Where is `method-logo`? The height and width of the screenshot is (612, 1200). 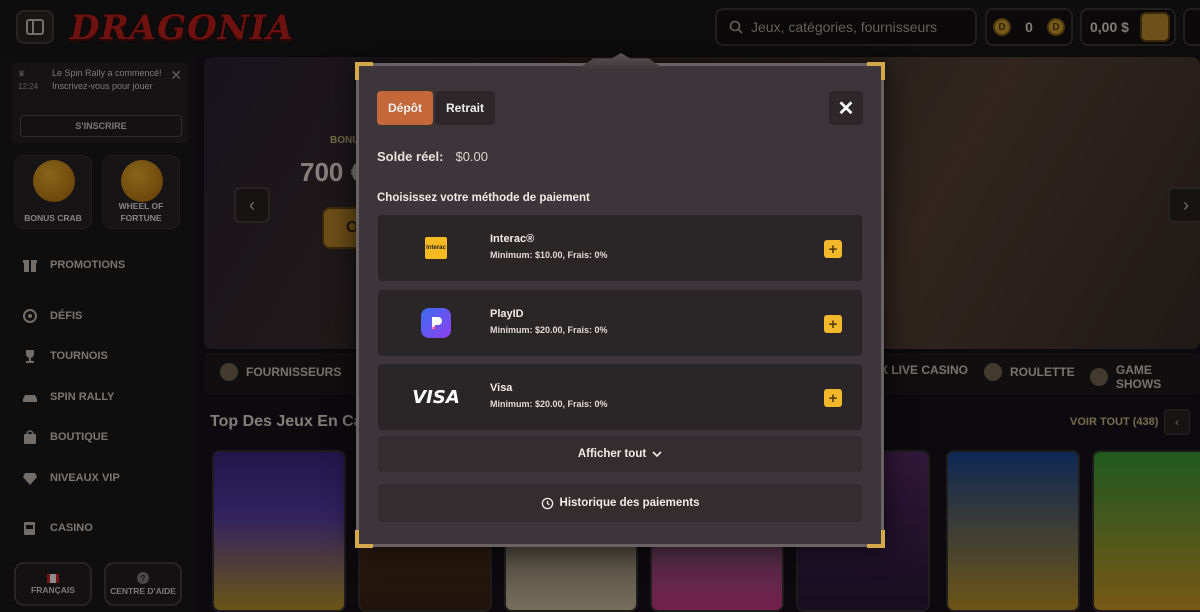
method-logo is located at coordinates (436, 323).